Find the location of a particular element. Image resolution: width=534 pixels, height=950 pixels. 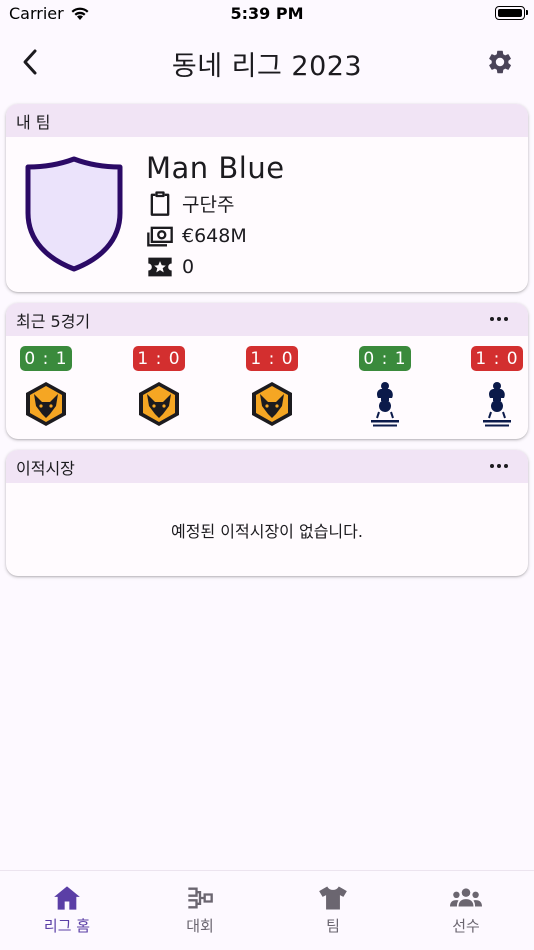

team-crest-icon is located at coordinates (74, 216).